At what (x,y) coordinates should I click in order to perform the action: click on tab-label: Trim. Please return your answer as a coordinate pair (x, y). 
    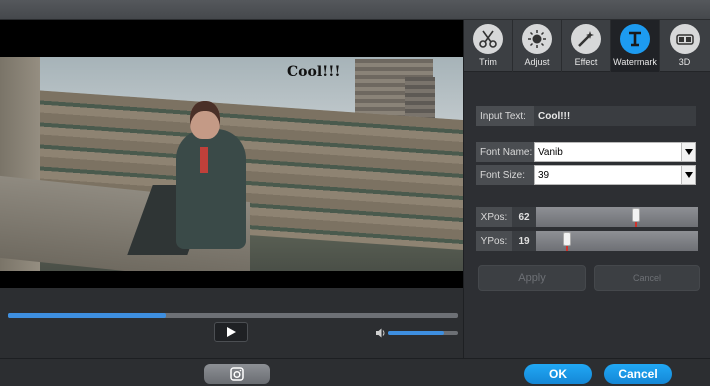
    Looking at the image, I should click on (488, 62).